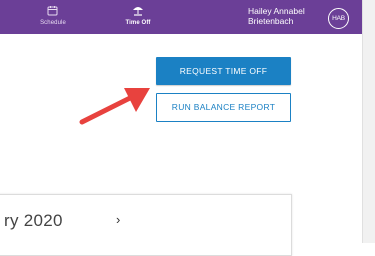  What do you see at coordinates (368, 121) in the screenshot?
I see `scrollbar` at bounding box center [368, 121].